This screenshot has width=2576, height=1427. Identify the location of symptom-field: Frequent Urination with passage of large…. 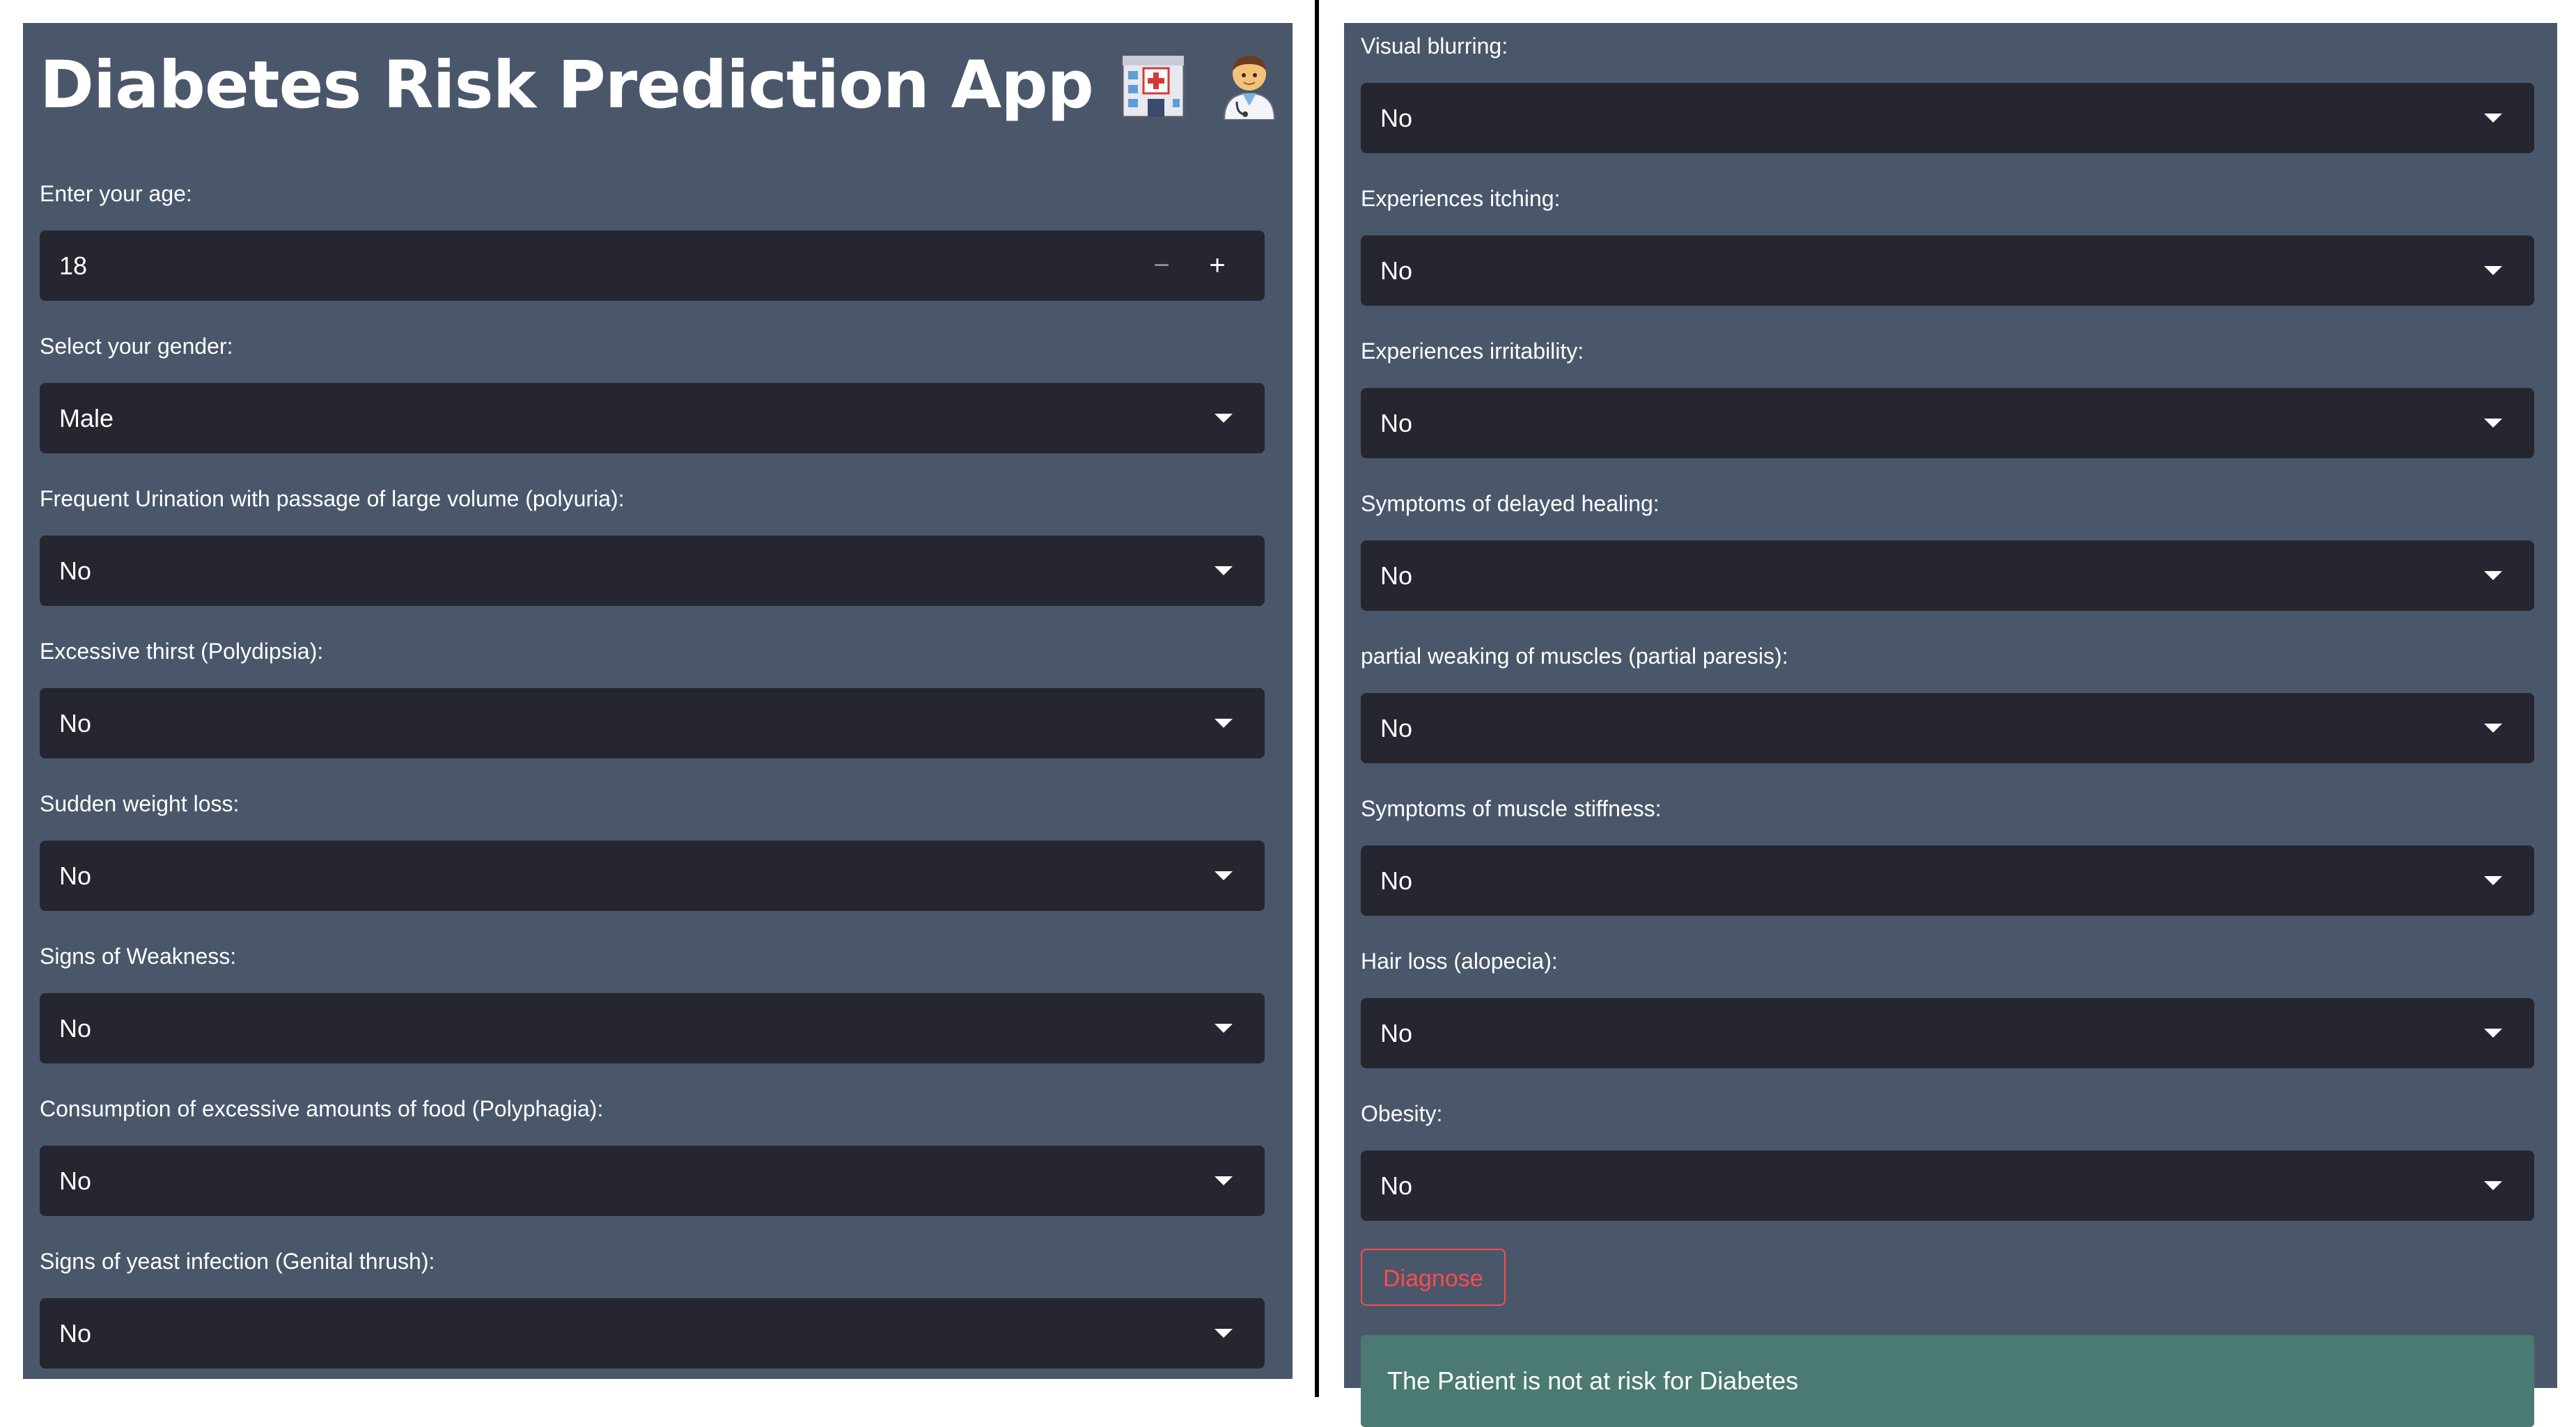
(653, 544).